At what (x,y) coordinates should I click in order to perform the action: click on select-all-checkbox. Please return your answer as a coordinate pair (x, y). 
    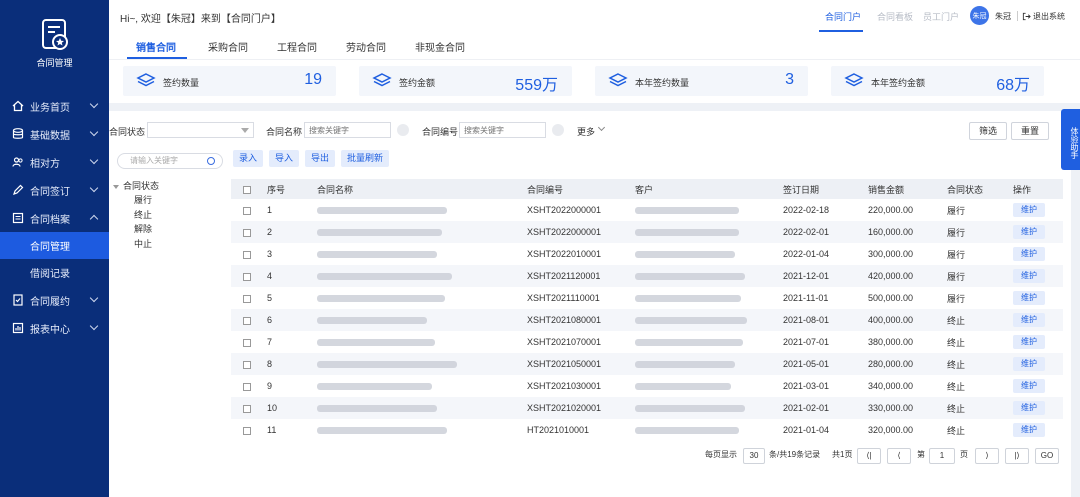
    Looking at the image, I should click on (247, 189).